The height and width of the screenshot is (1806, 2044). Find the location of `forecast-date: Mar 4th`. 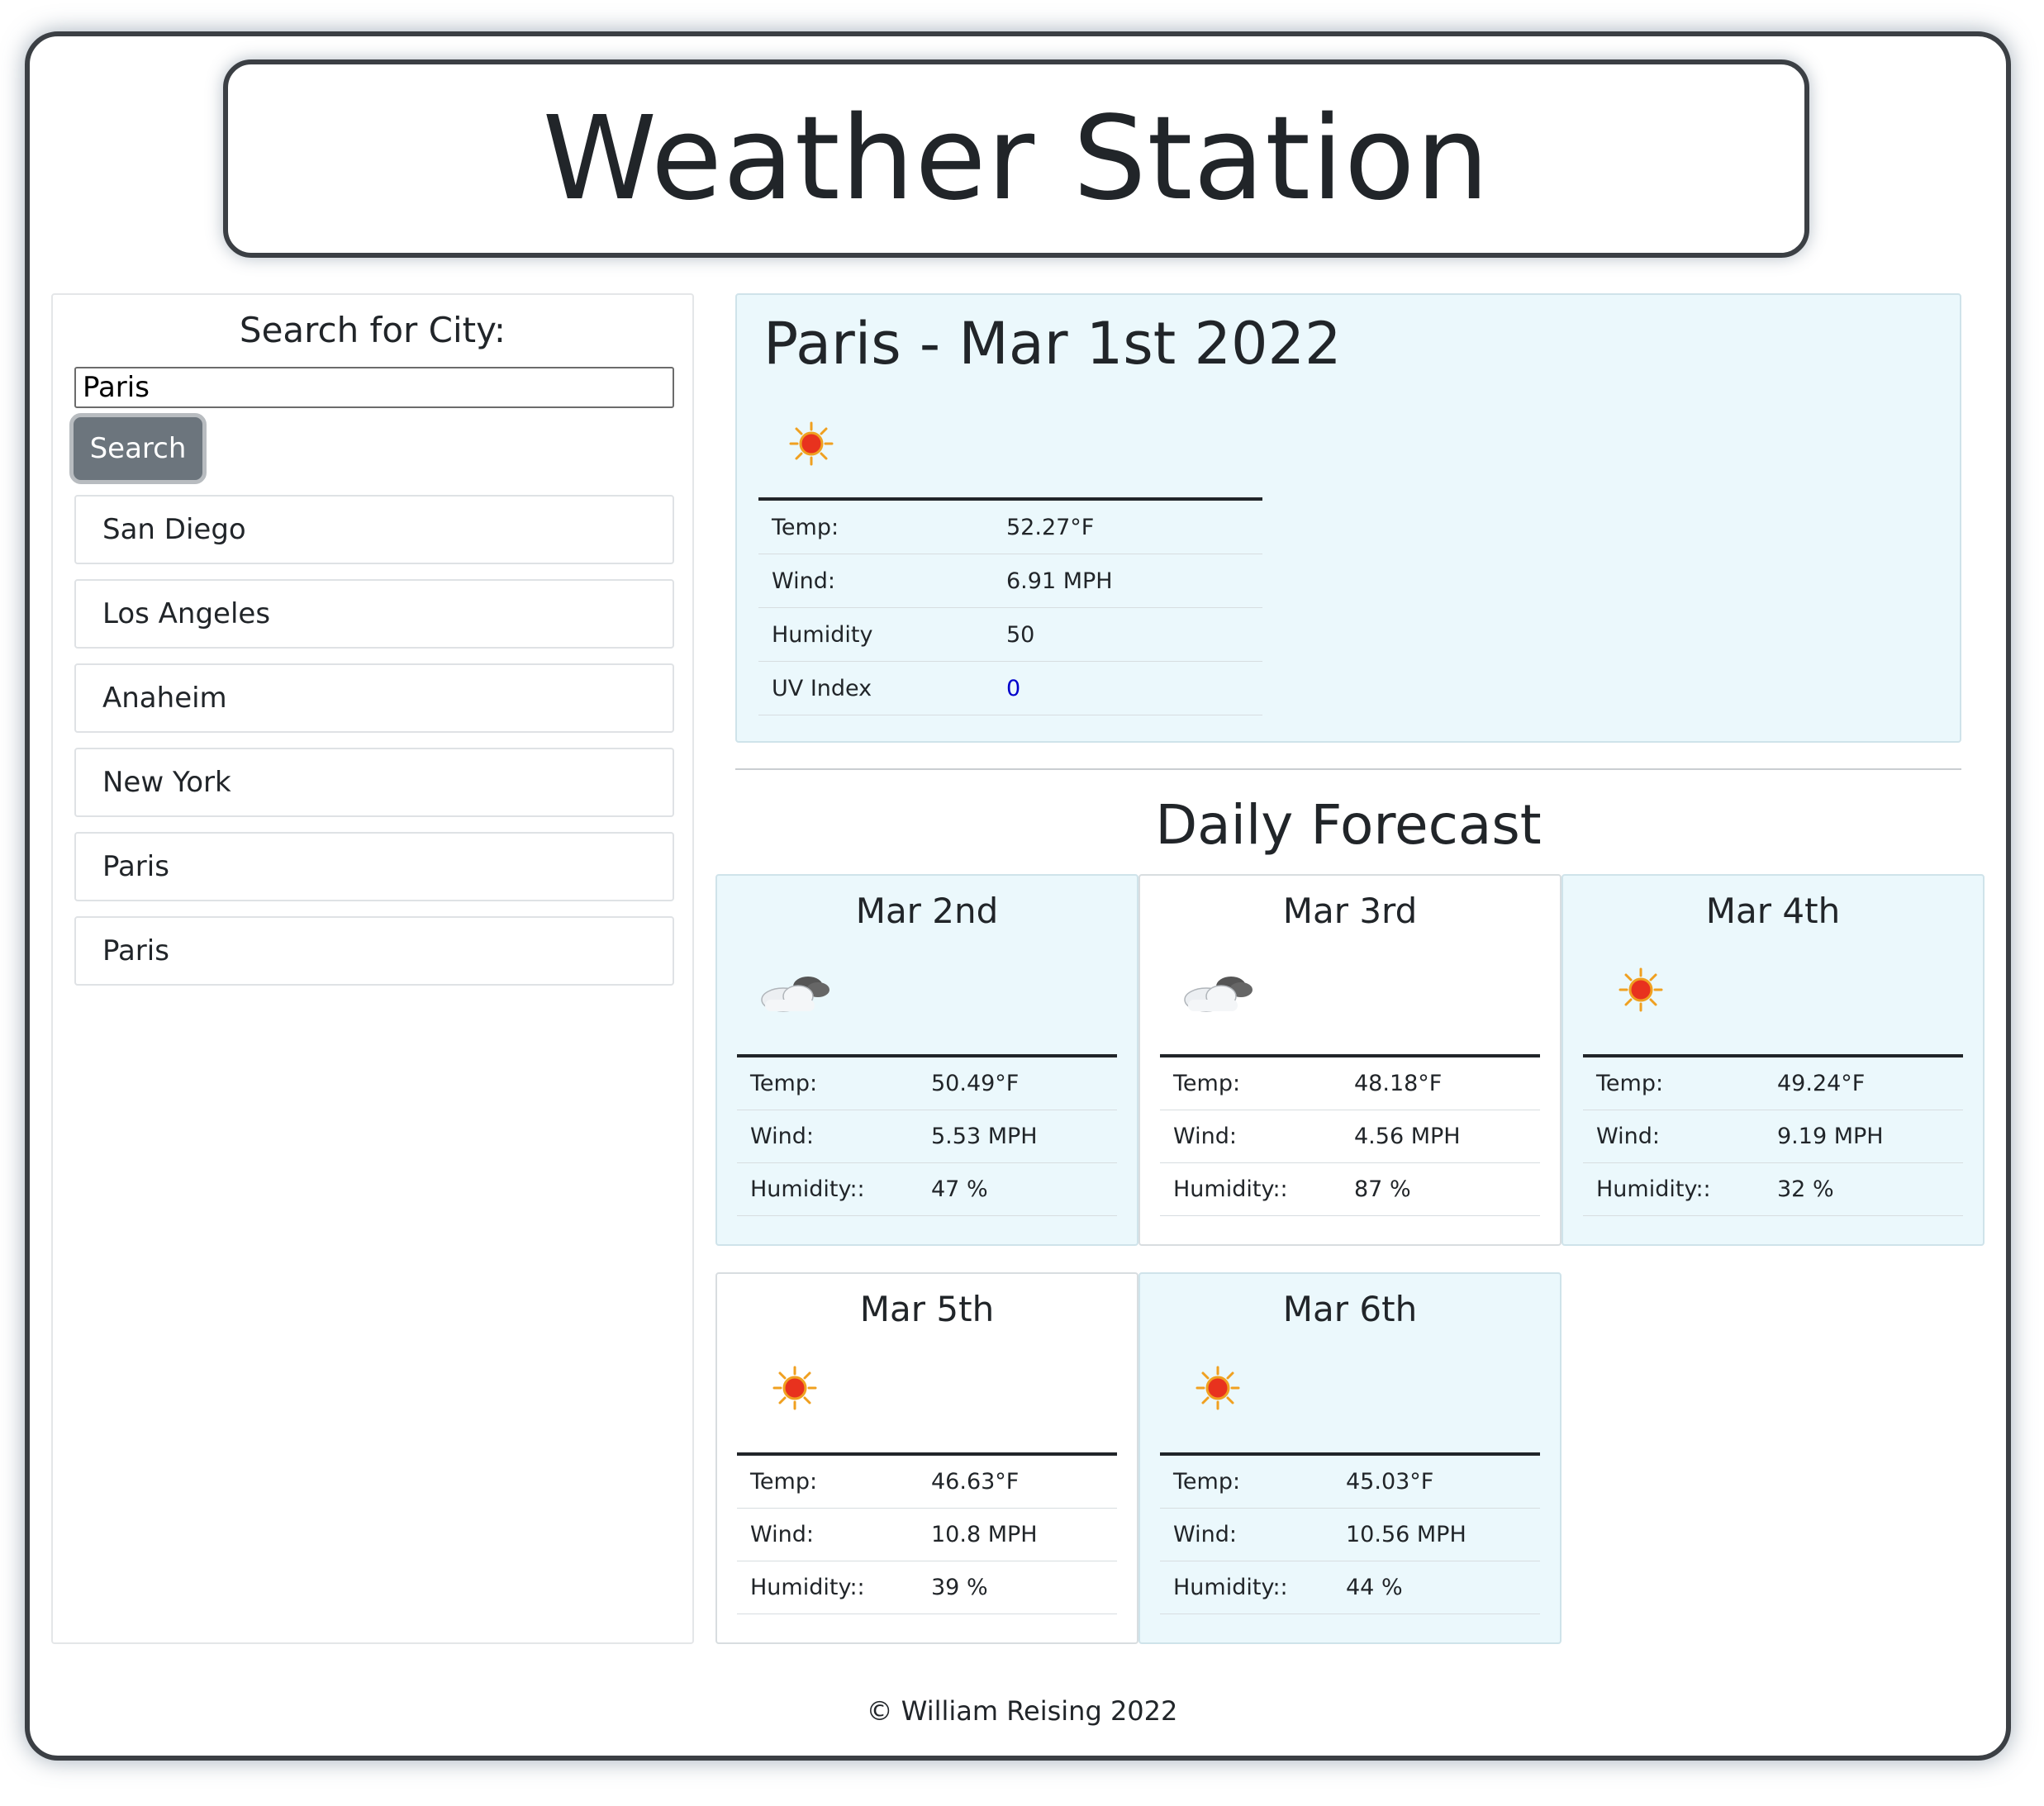

forecast-date: Mar 4th is located at coordinates (1773, 911).